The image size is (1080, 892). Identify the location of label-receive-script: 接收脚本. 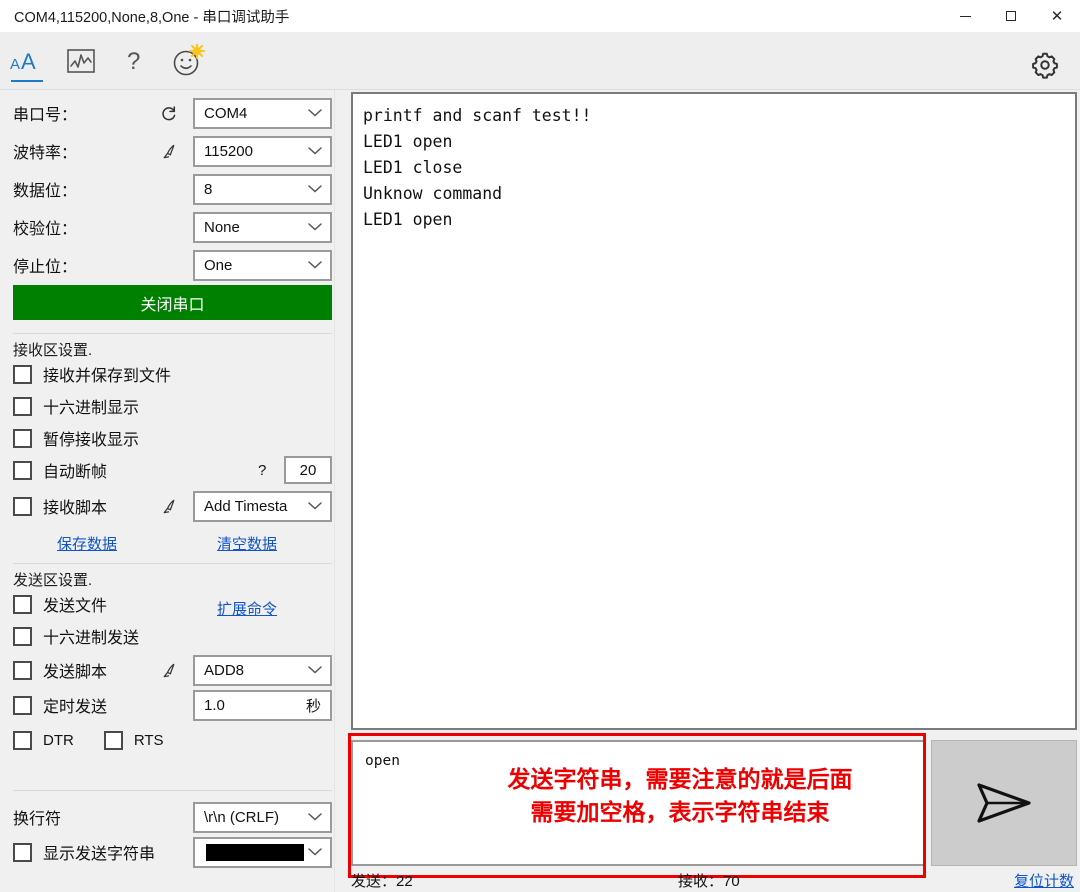
(75, 508).